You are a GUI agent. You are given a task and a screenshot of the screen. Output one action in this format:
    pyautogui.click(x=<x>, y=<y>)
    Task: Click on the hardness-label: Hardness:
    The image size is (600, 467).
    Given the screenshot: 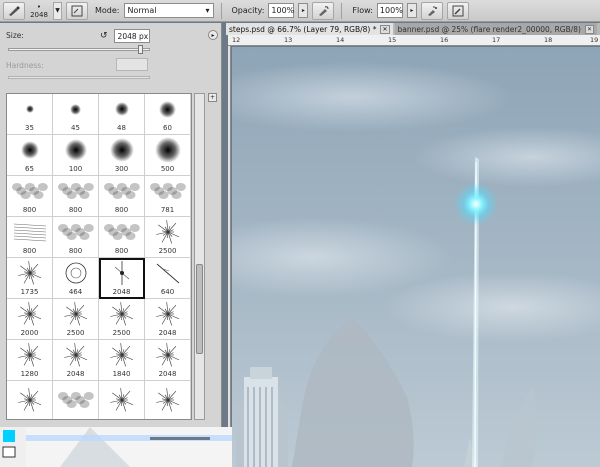 What is the action you would take?
    pyautogui.click(x=25, y=65)
    